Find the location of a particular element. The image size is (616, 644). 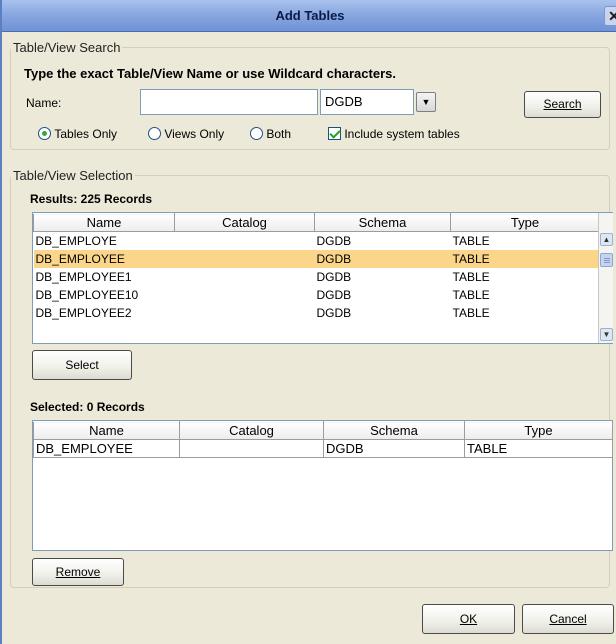

table-row: DB_EMPLOYEE1 DGDB TABLE is located at coordinates (317, 277).